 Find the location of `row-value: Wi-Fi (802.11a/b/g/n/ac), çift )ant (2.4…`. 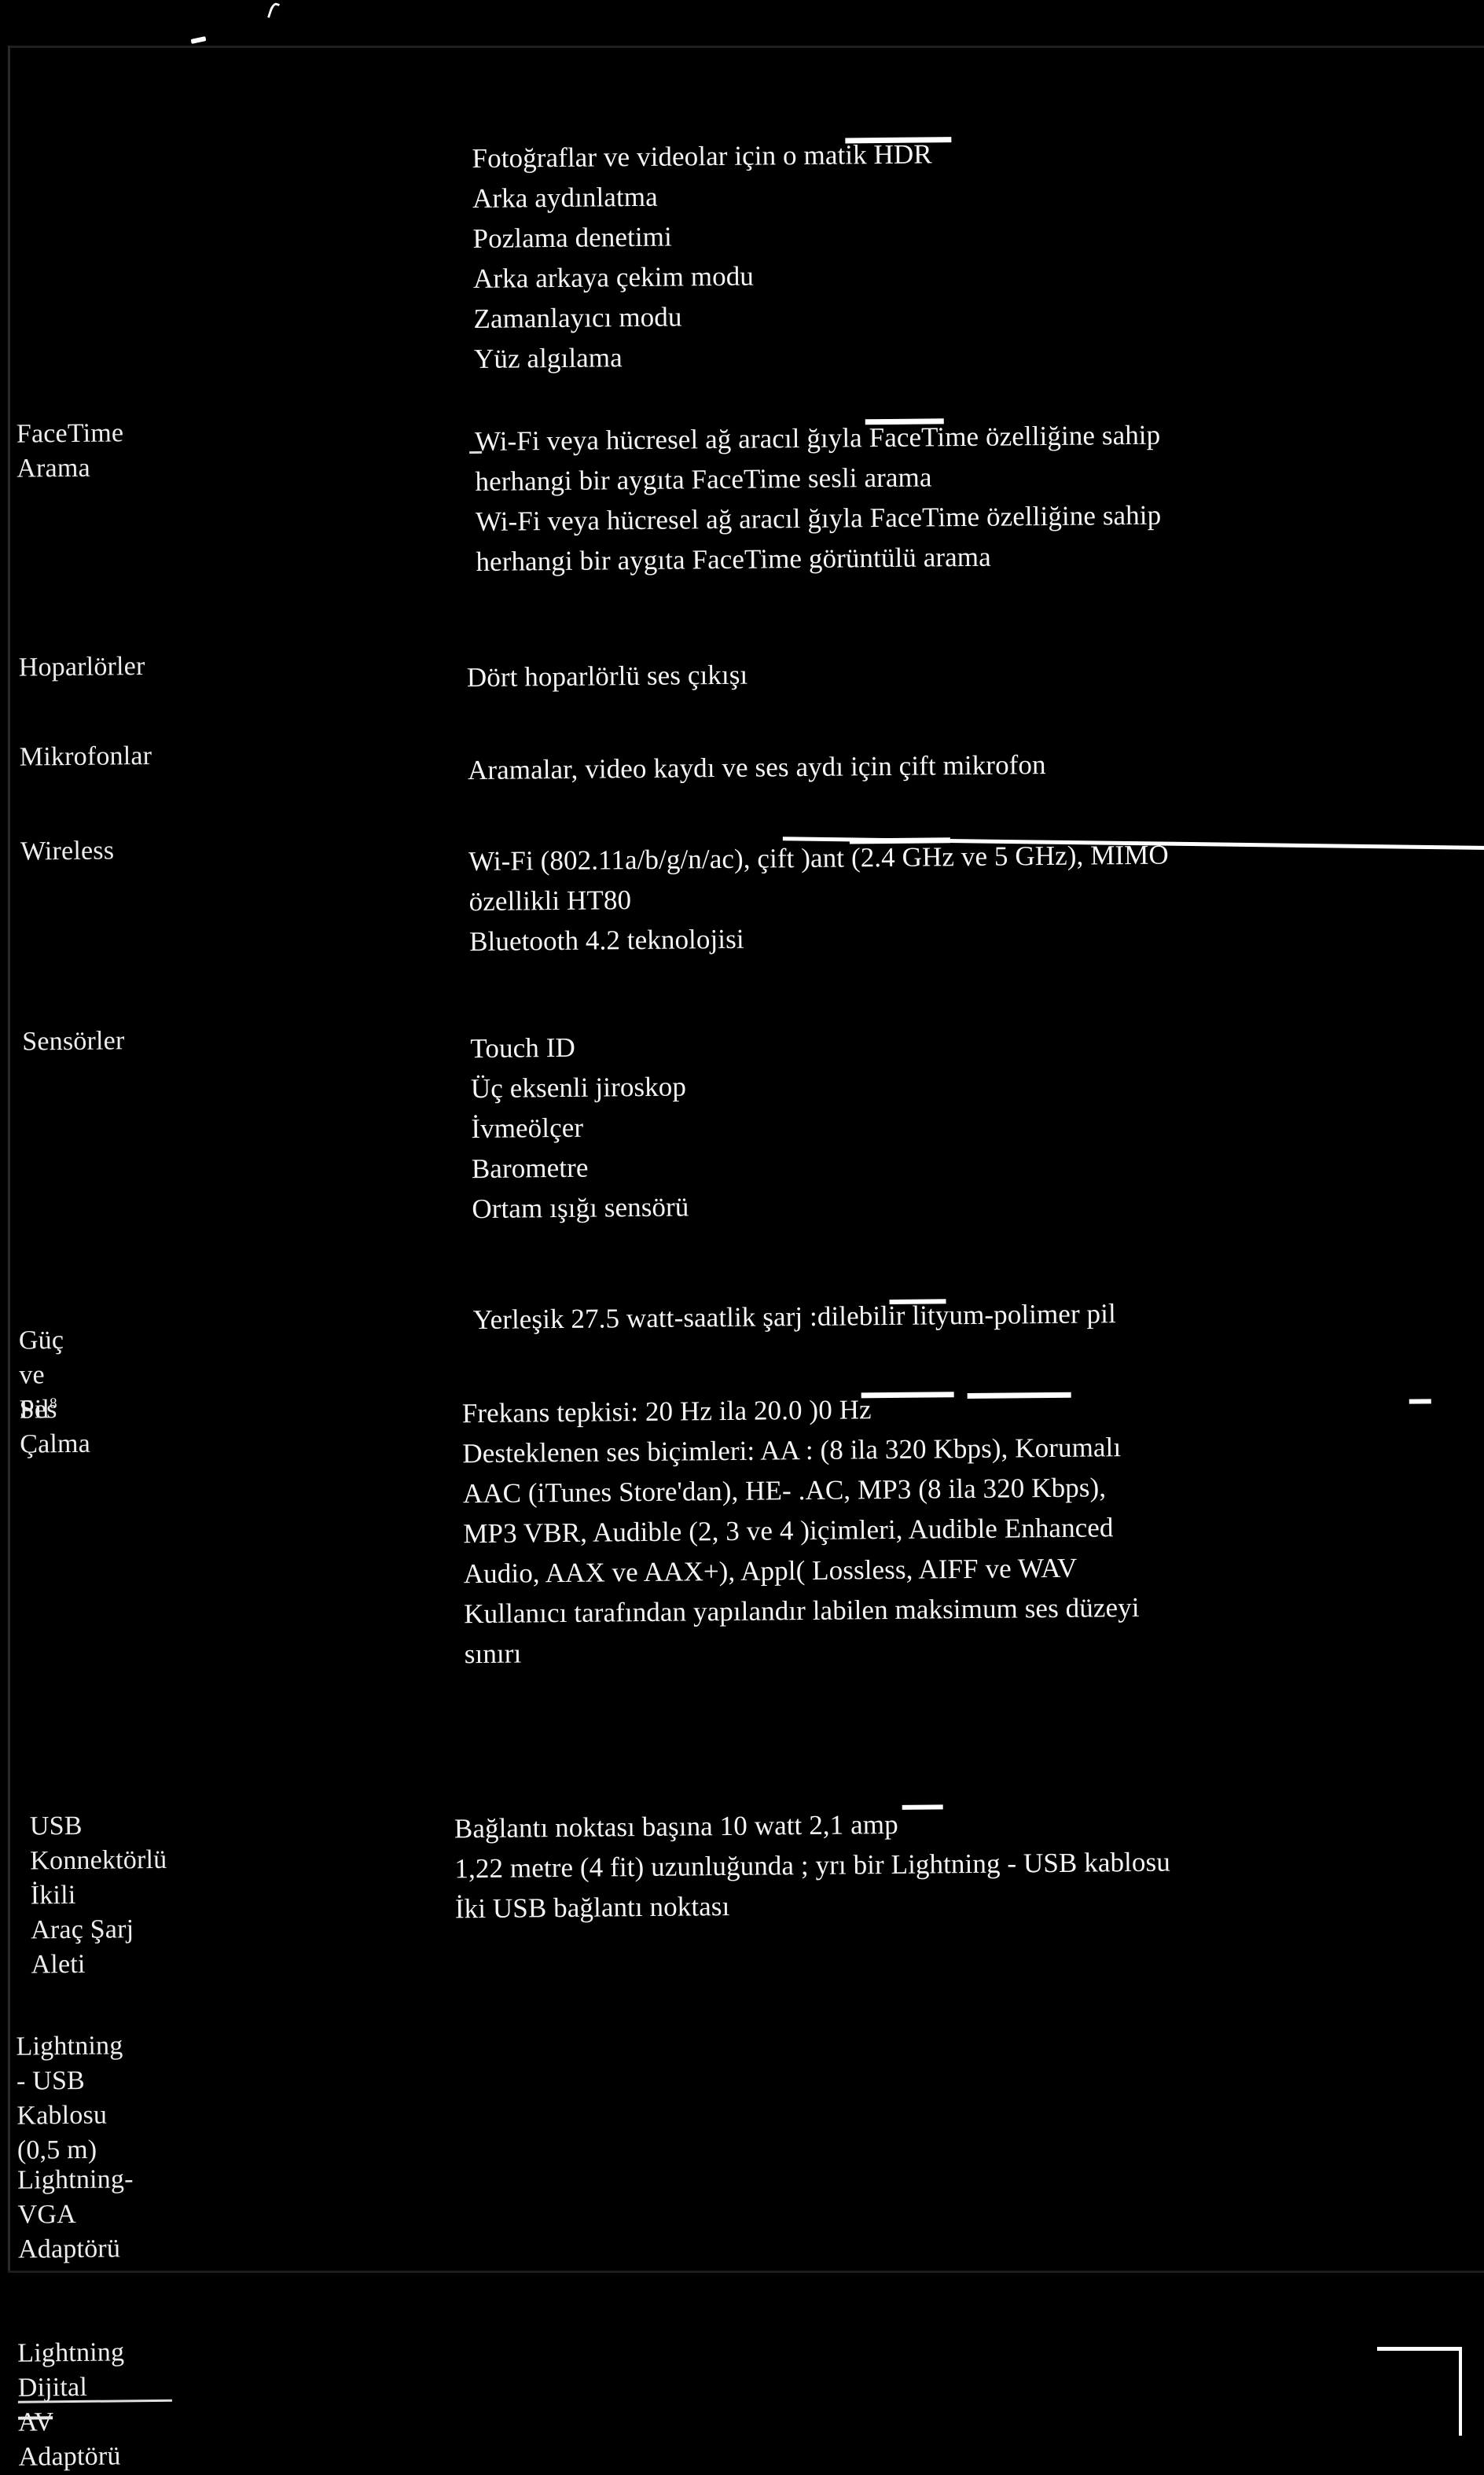

row-value: Wi-Fi (802.11a/b/g/n/ac), çift )ant (2.4… is located at coordinates (819, 898).